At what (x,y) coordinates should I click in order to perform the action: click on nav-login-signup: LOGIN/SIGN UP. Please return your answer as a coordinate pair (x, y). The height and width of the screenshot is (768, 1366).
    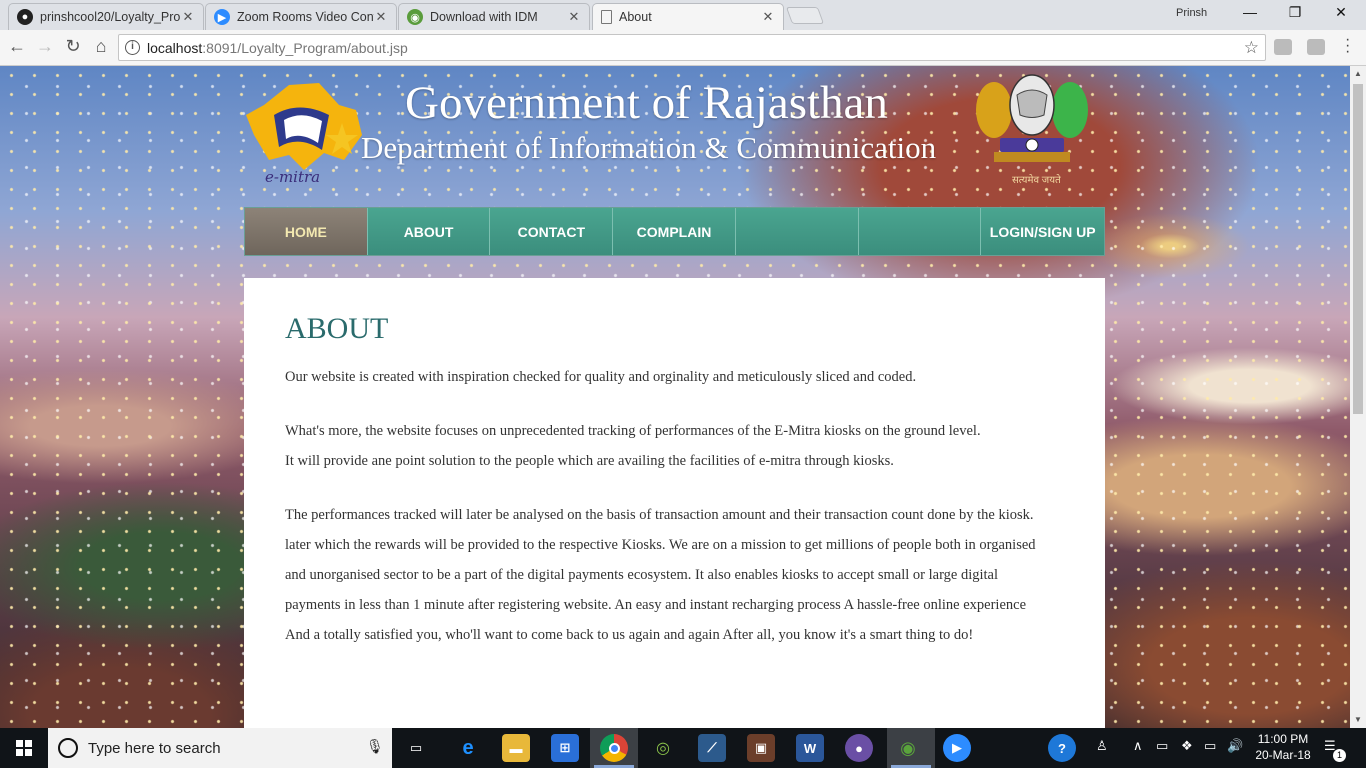
    Looking at the image, I should click on (1043, 231).